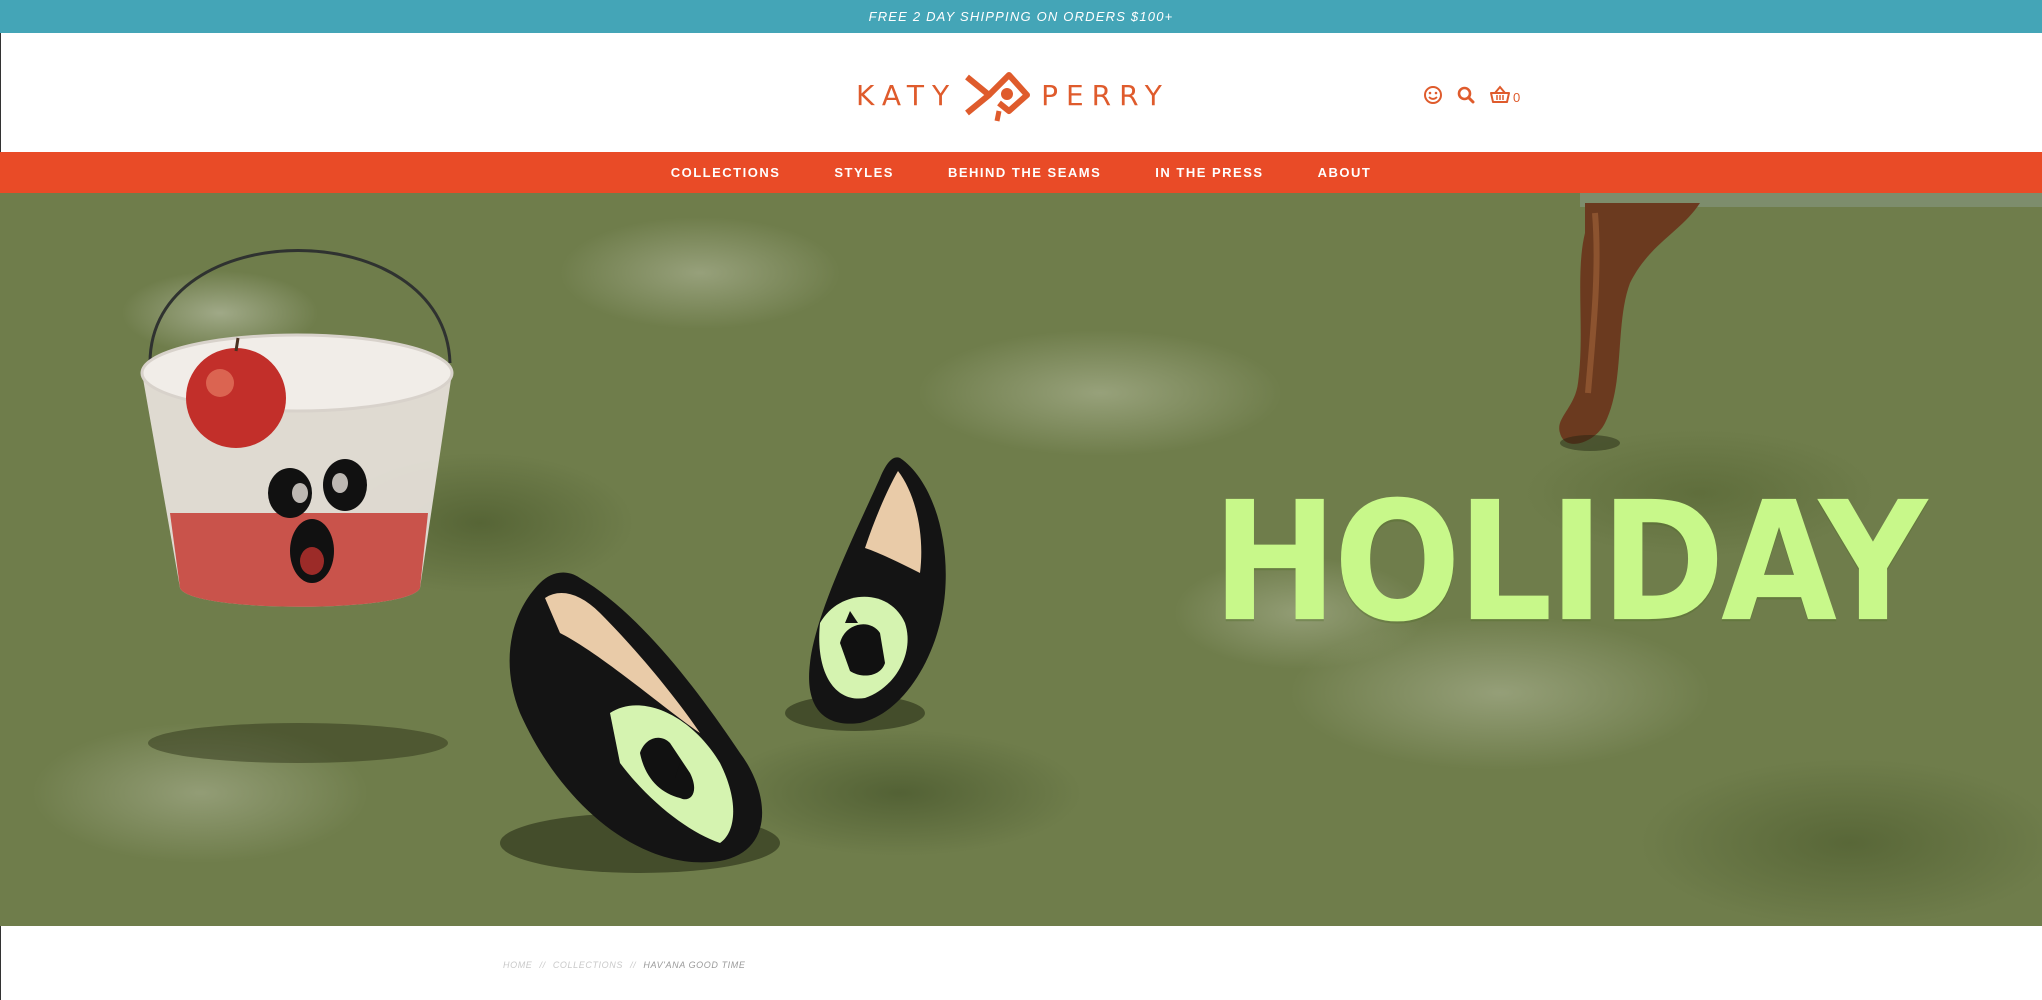  I want to click on search-icon, so click(1466, 95).